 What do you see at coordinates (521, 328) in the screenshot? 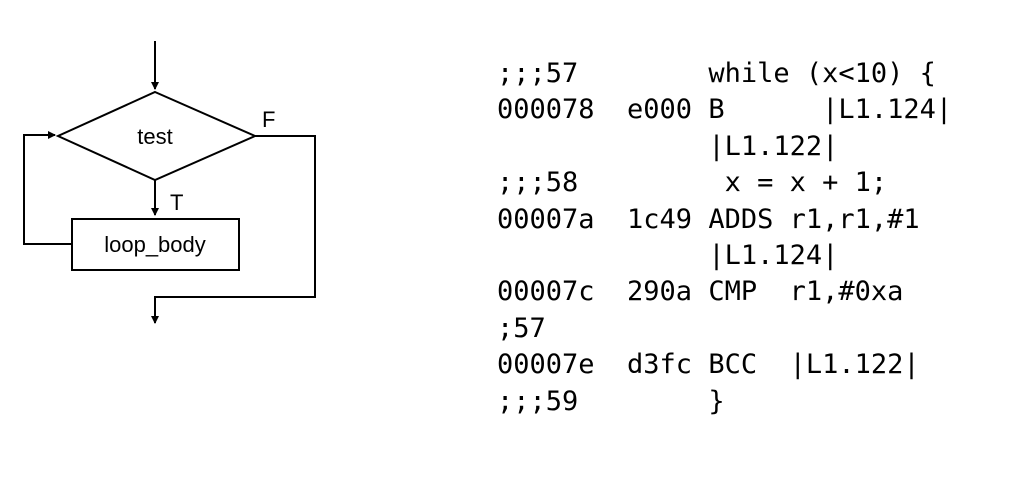
I see `code-line: ;57` at bounding box center [521, 328].